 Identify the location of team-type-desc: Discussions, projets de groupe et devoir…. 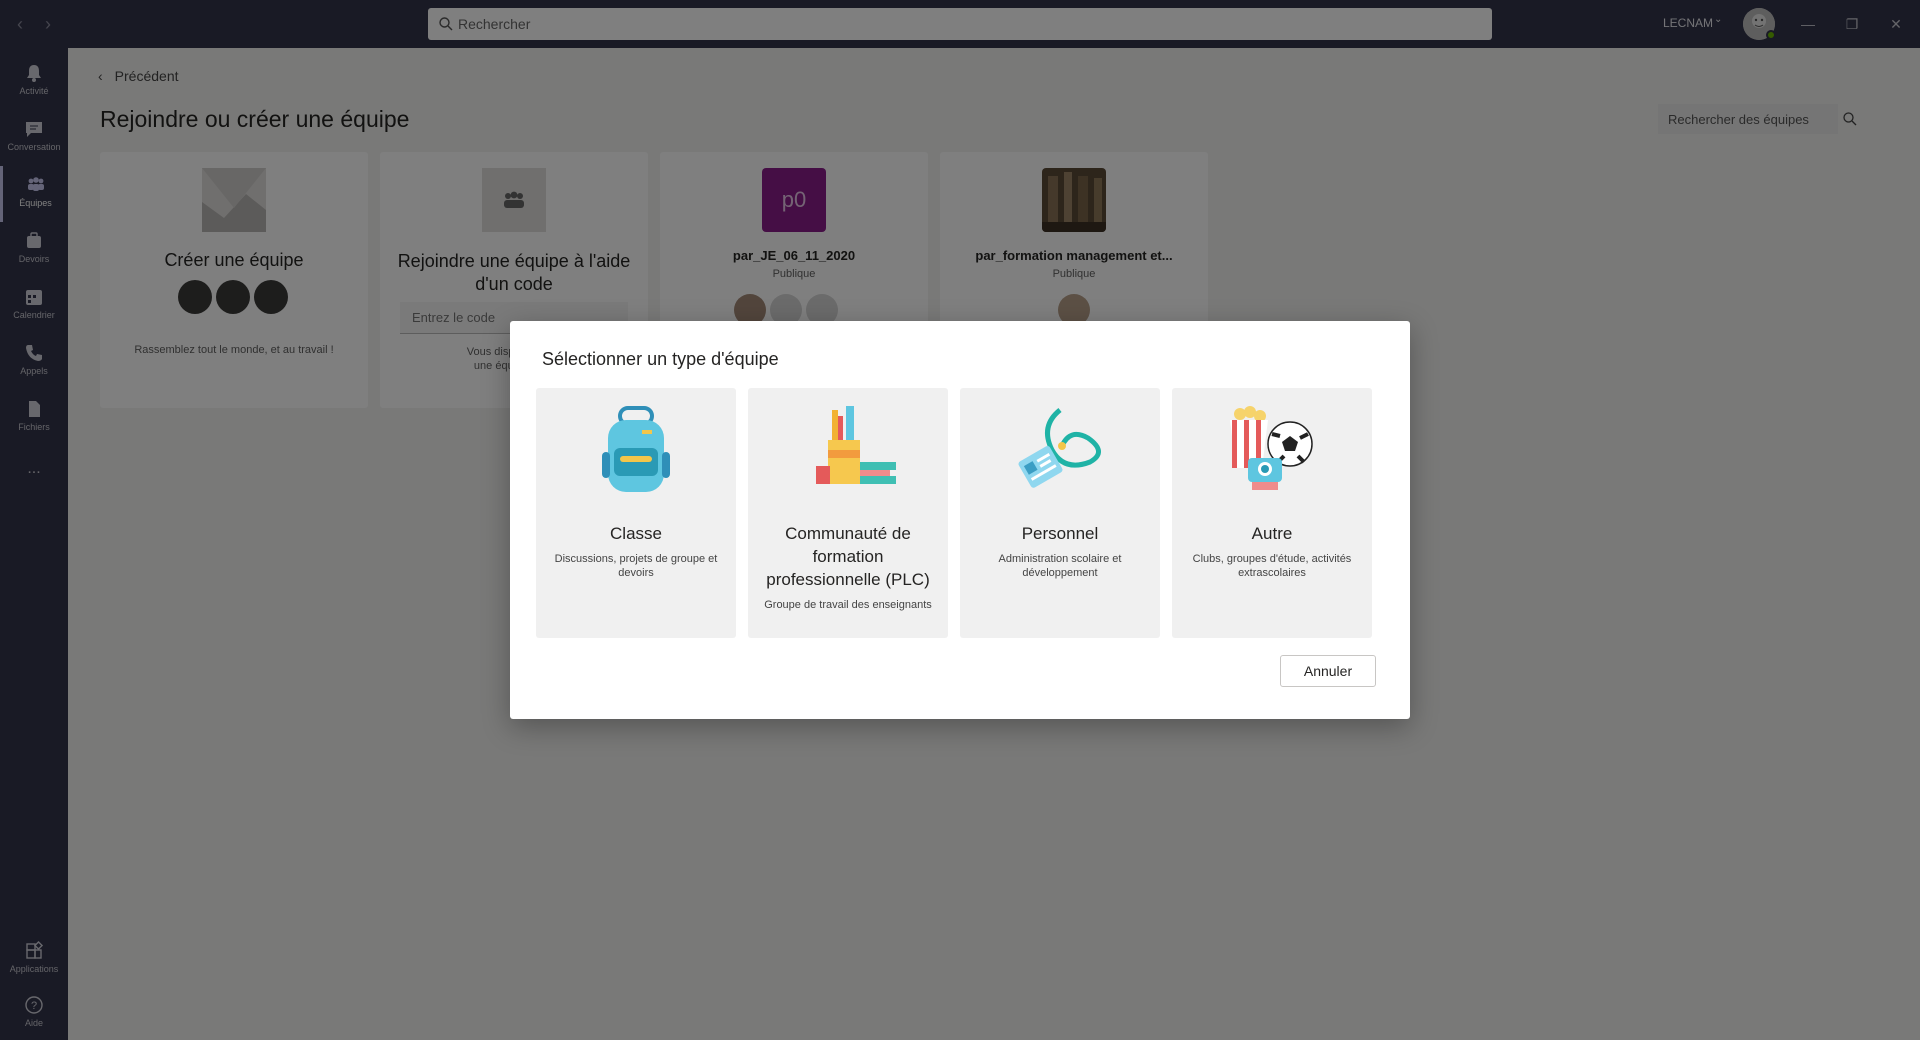
(636, 566).